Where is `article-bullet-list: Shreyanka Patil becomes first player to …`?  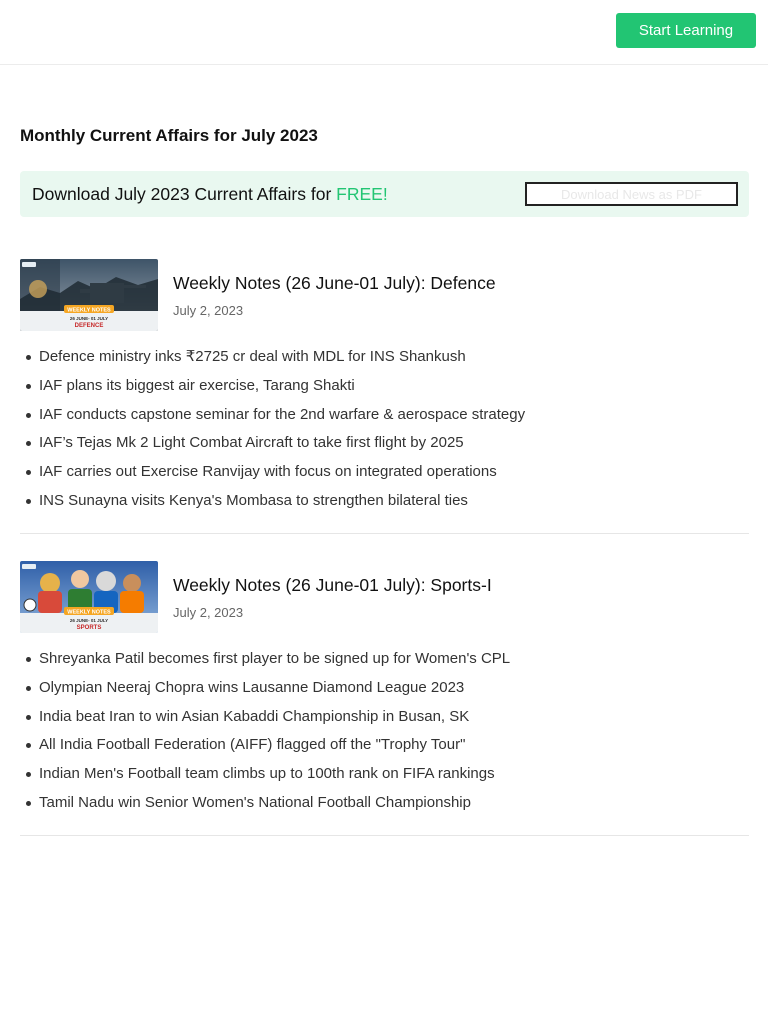
article-bullet-list: Shreyanka Patil becomes first player to … is located at coordinates (265, 733).